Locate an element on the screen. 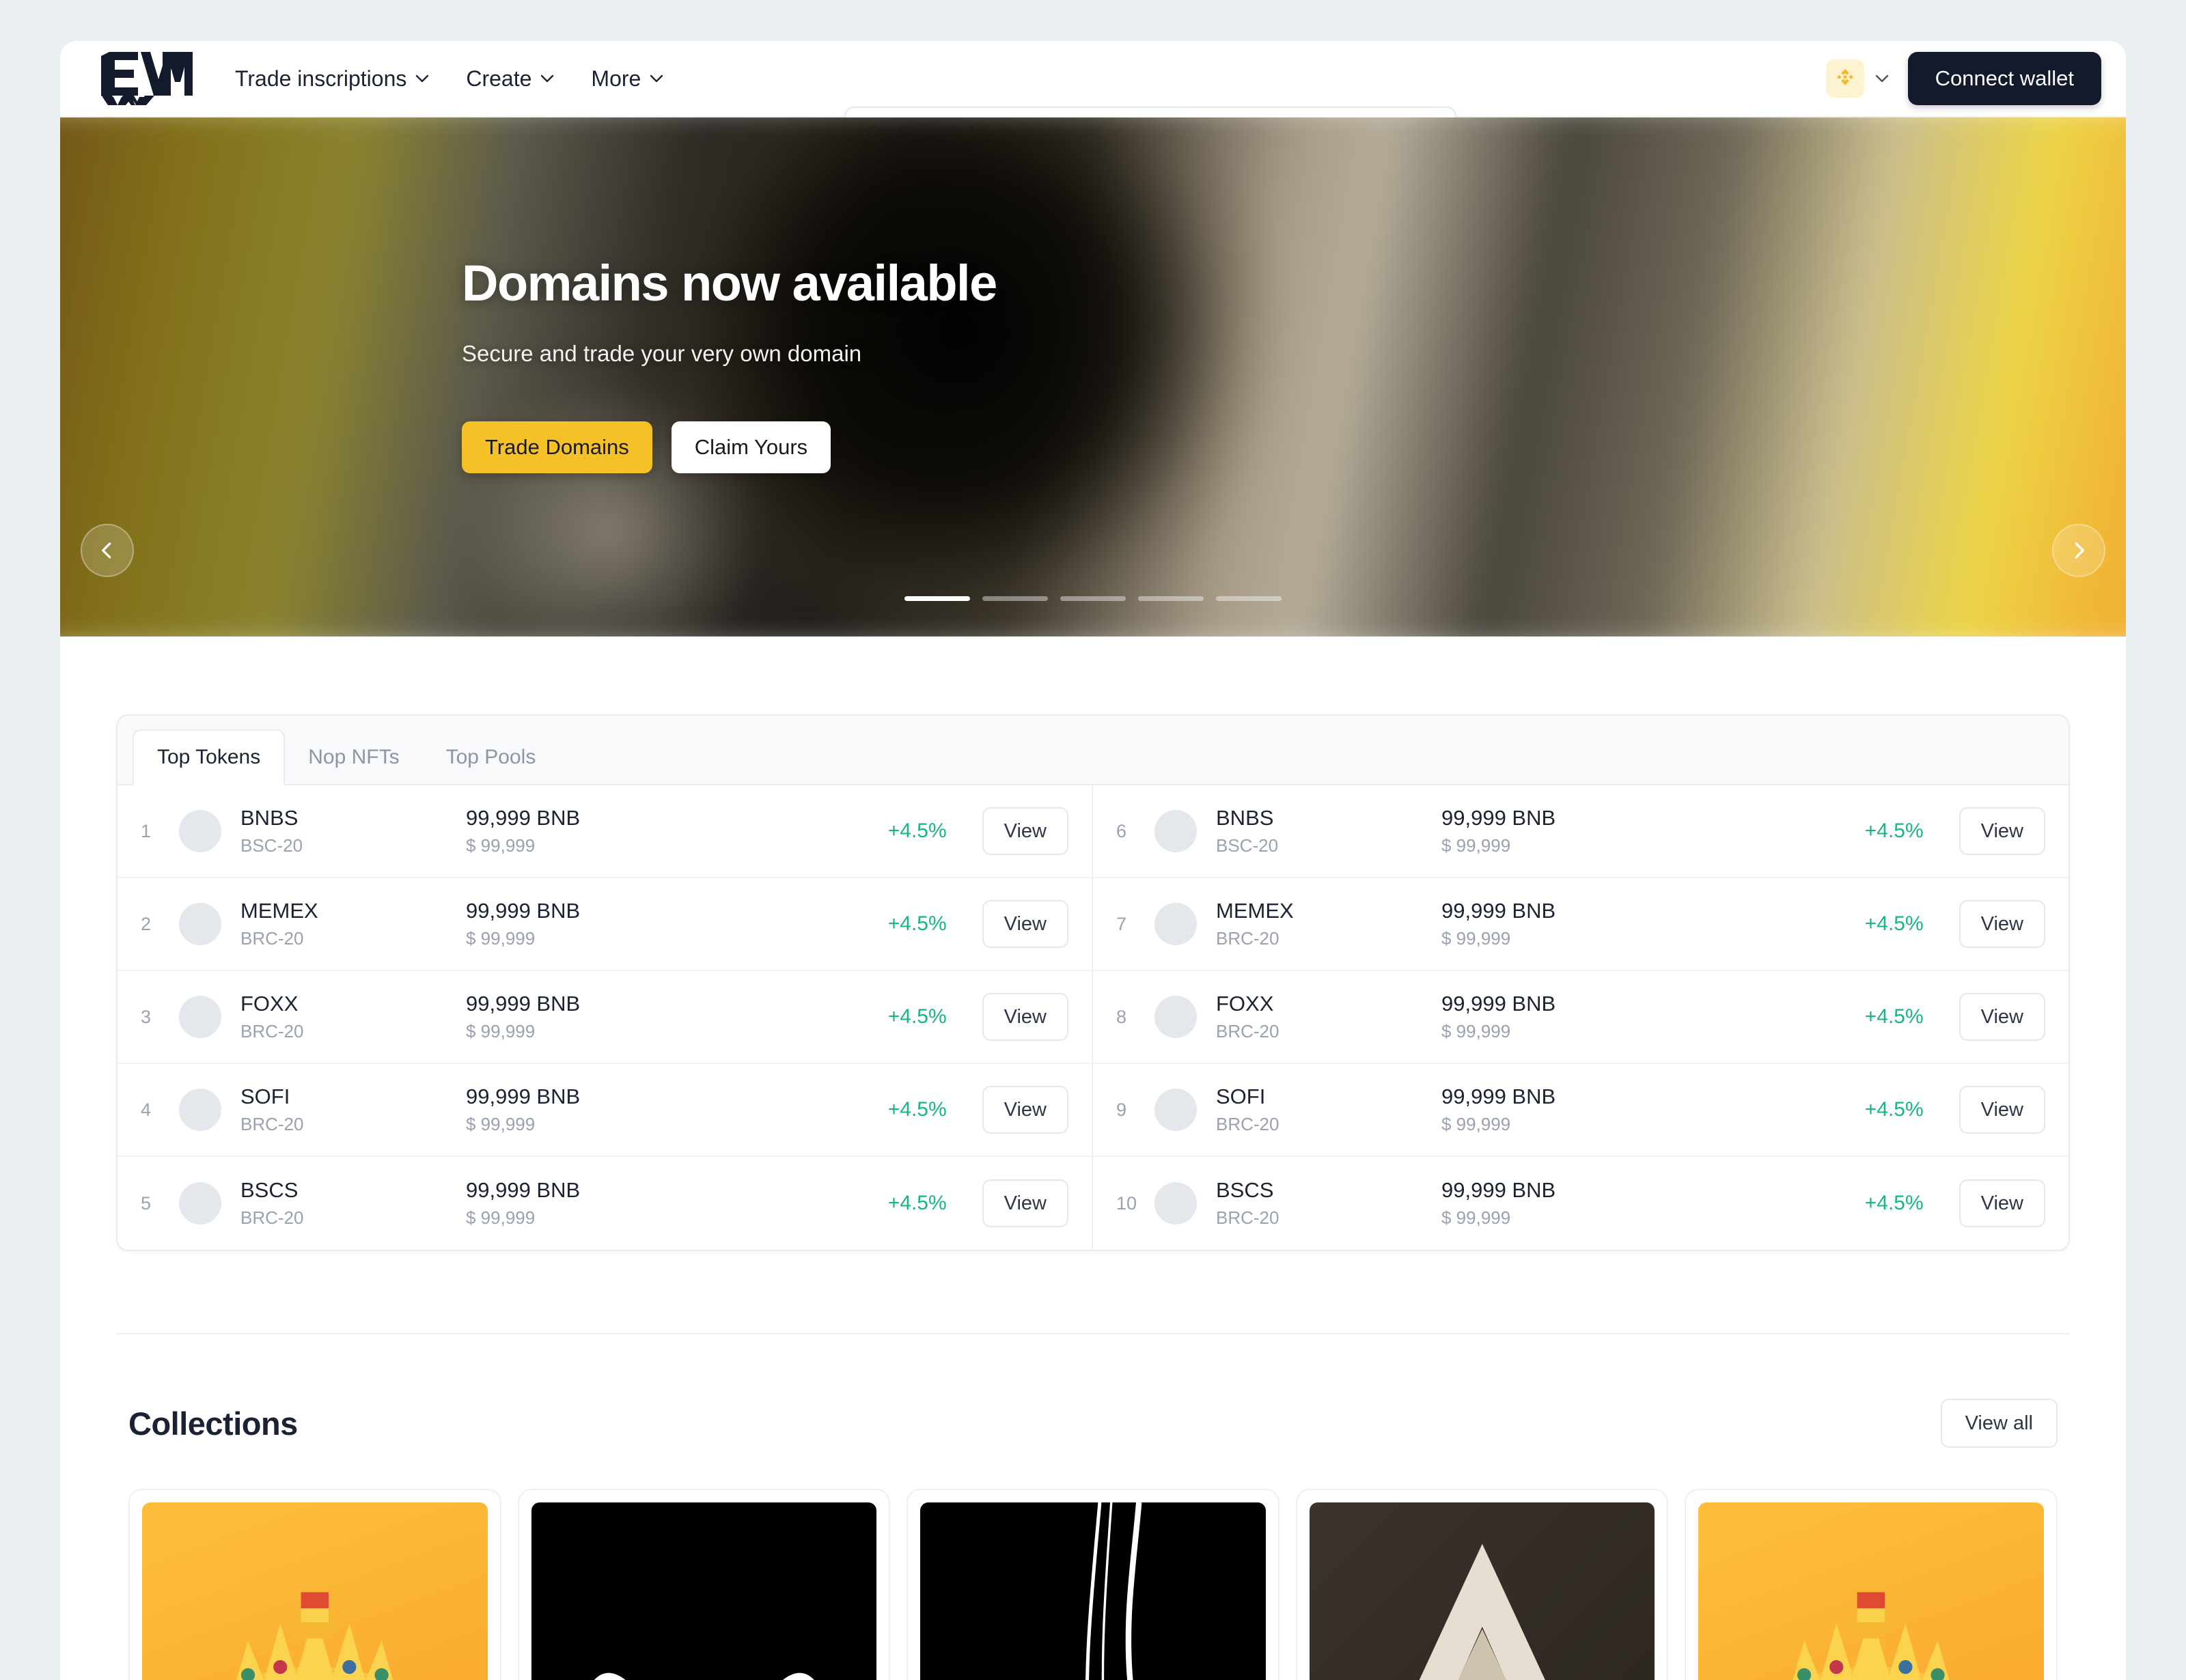 This screenshot has width=2186, height=1680. trade-domains-button: Trade Domains is located at coordinates (557, 447).